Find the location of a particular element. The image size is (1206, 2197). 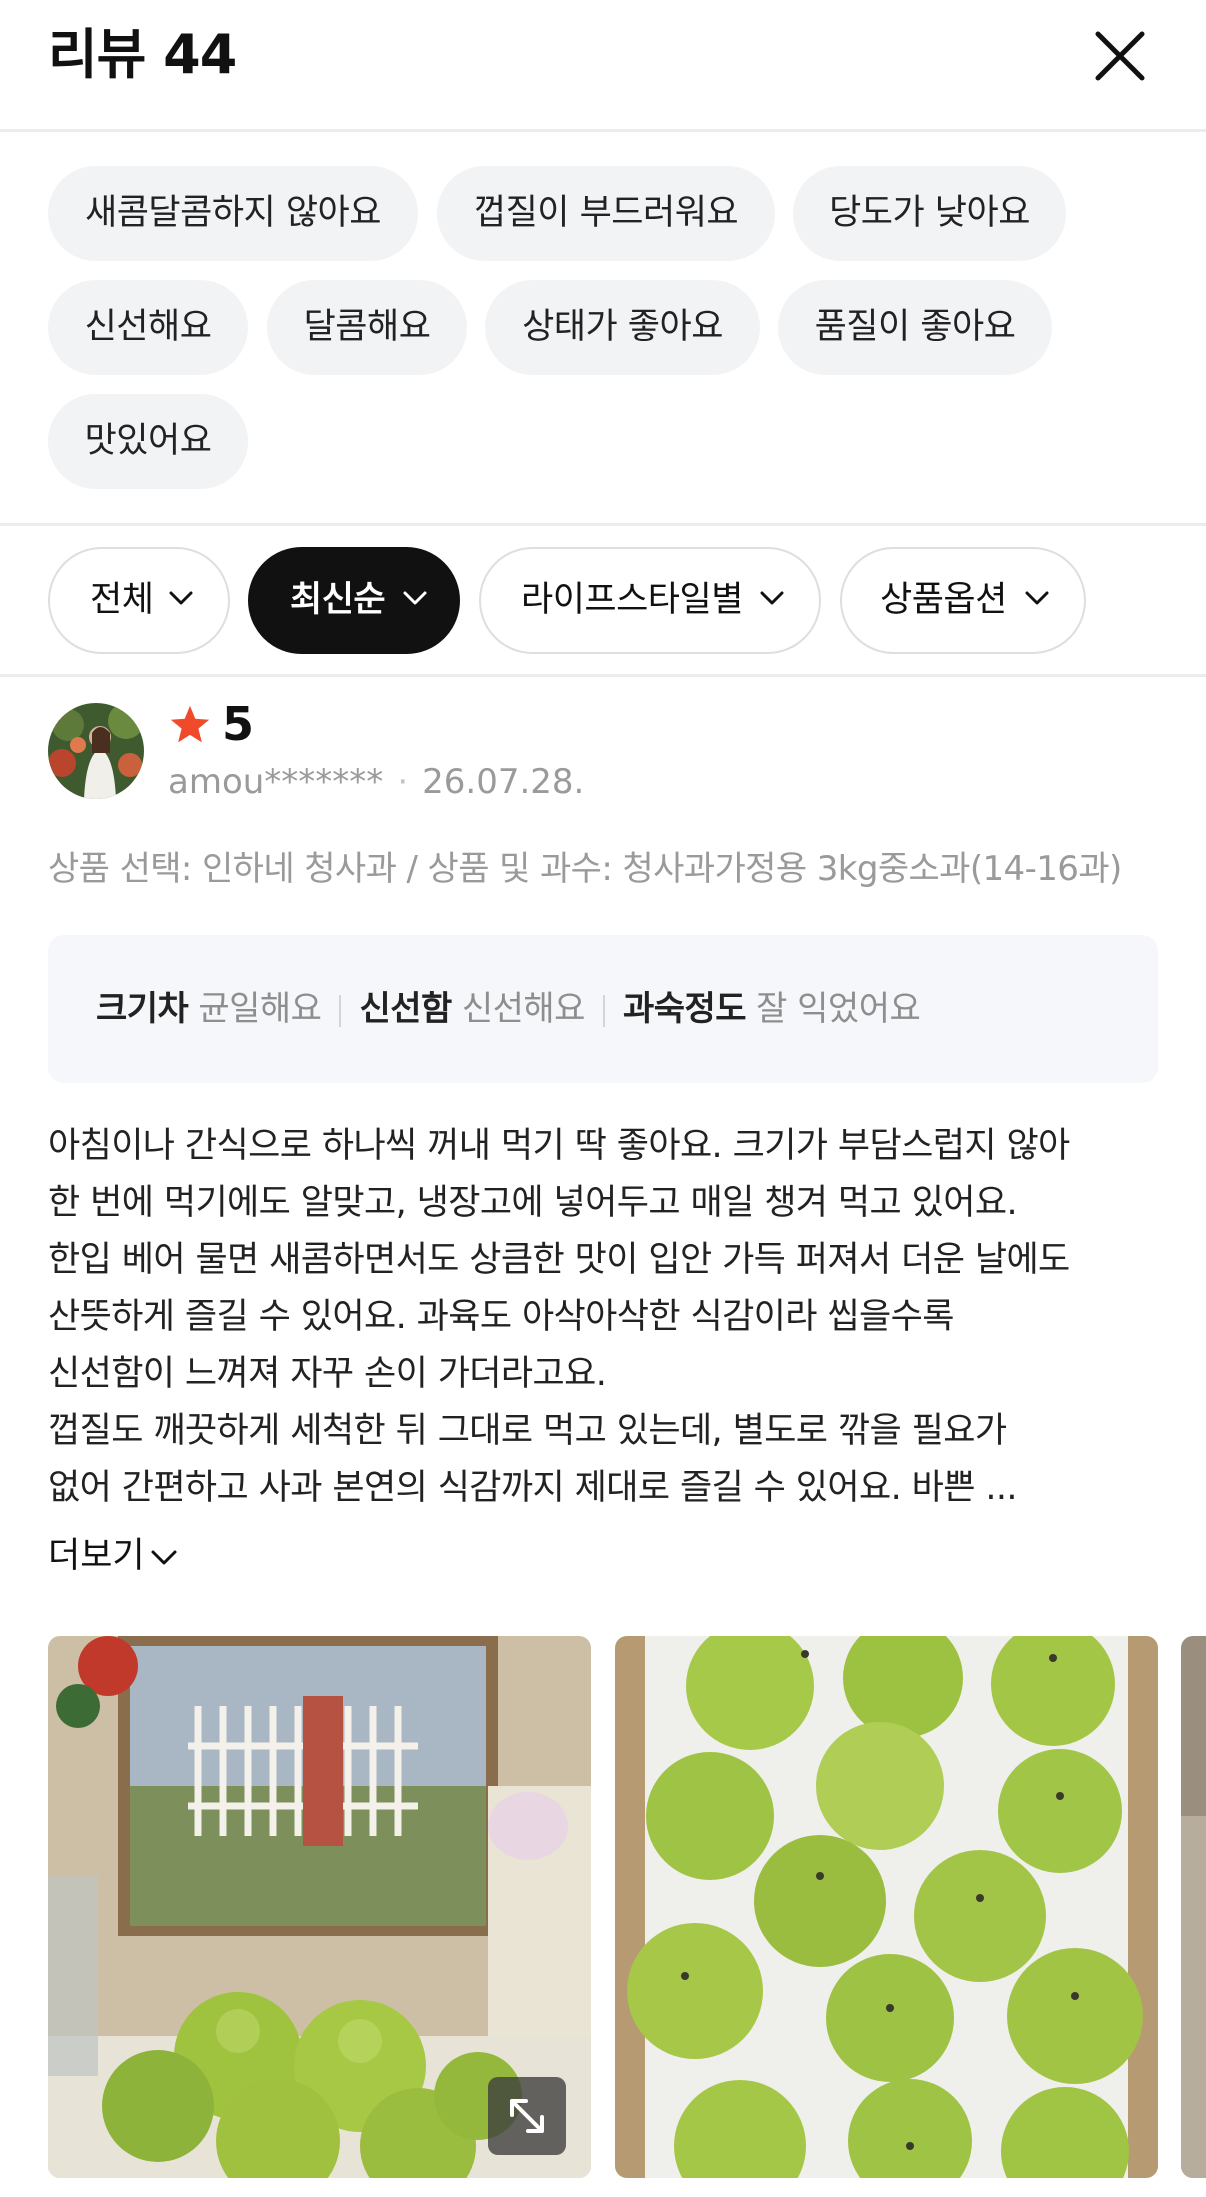

summary-key: 신선함 is located at coordinates (405, 1009).